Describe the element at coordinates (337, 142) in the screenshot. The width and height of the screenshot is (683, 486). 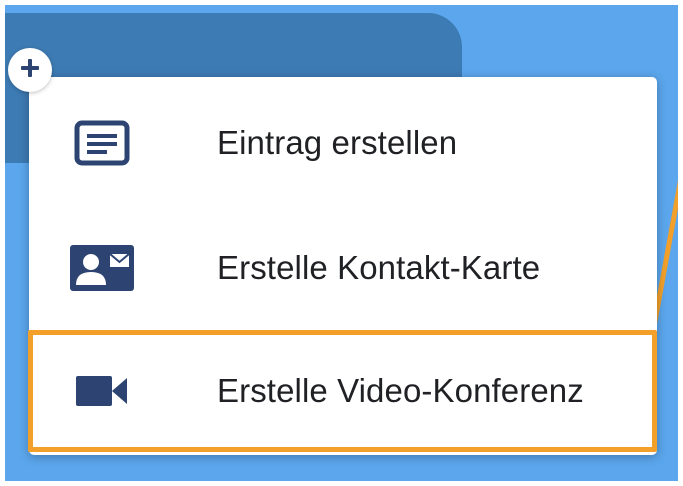
I see `menu-item-label: Eintrag erstellen` at that location.